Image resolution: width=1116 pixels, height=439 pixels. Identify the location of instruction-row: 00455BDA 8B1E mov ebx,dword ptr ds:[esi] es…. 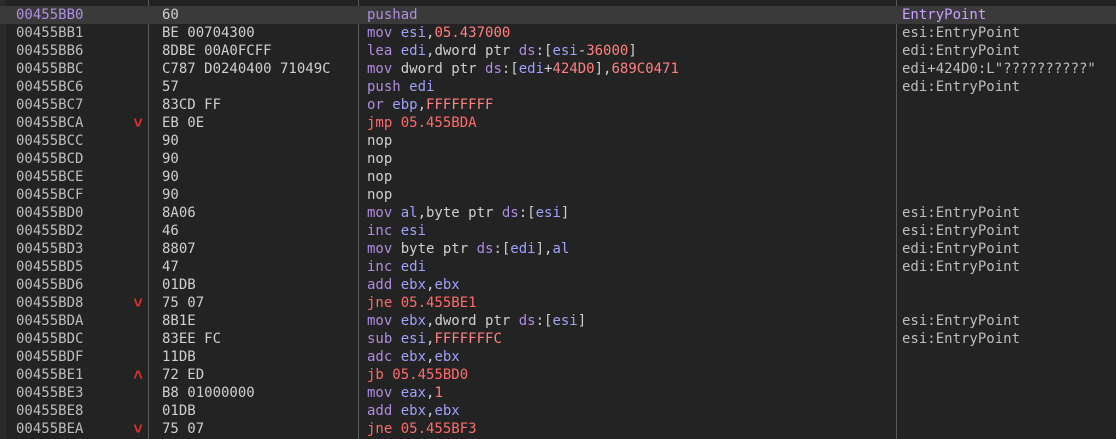
(558, 321).